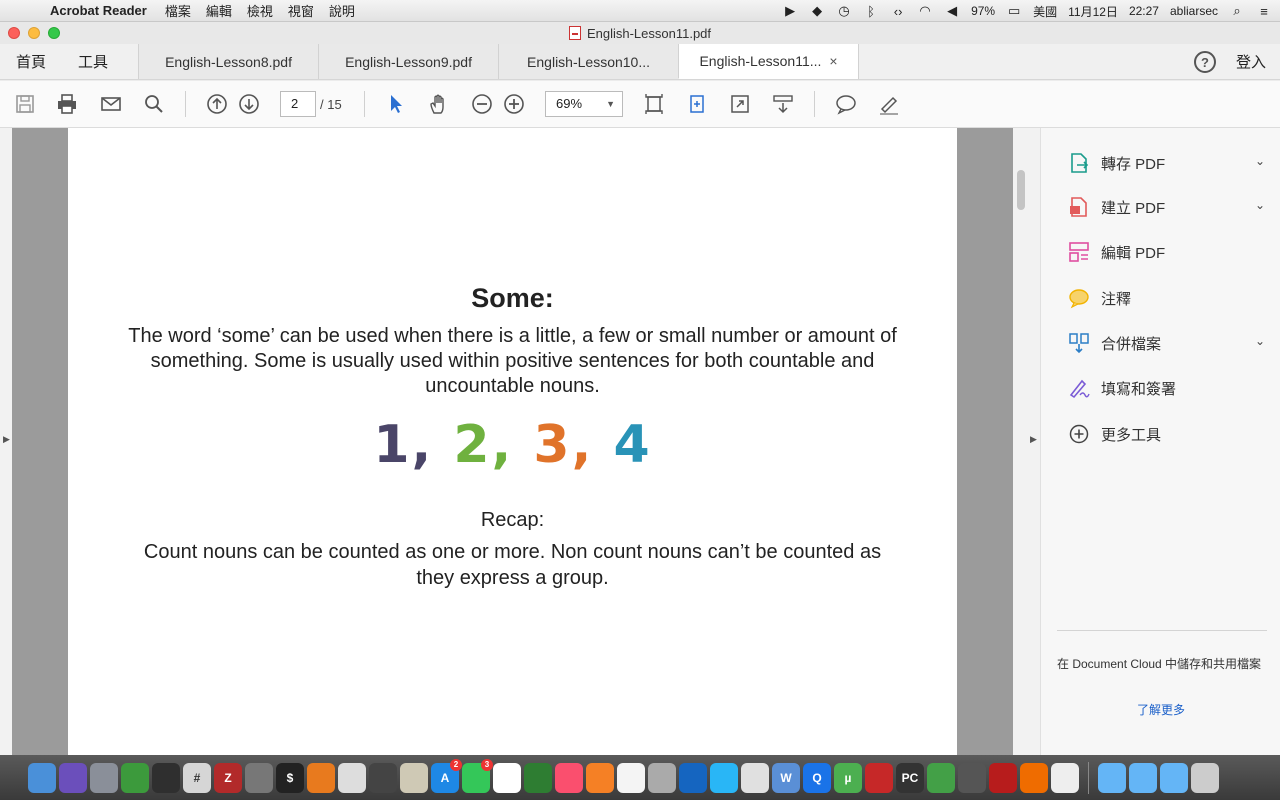  I want to click on scrolling-mode-icon, so click(783, 104).